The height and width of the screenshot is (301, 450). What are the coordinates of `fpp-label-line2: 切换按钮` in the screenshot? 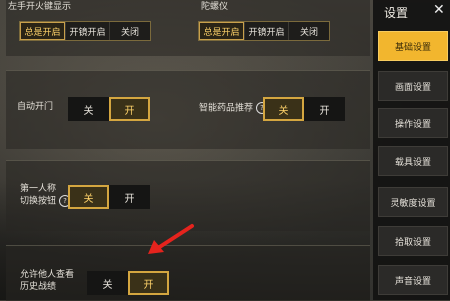 It's located at (38, 201).